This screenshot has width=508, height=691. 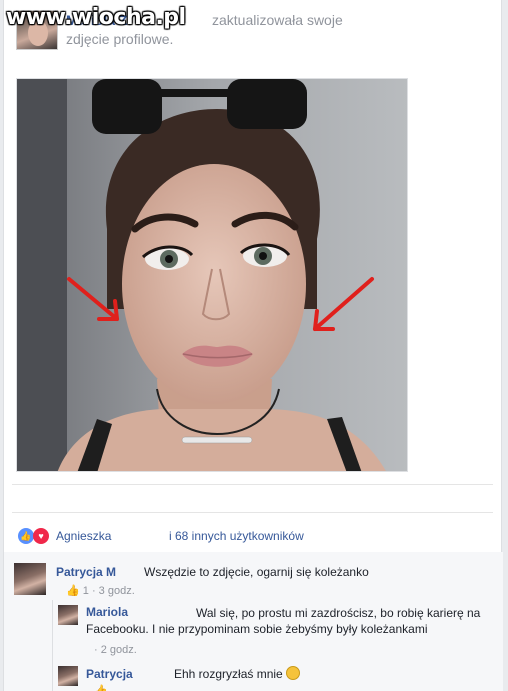 What do you see at coordinates (228, 674) in the screenshot?
I see `reply-text-content: Ehh rozgryzłaś mnie` at bounding box center [228, 674].